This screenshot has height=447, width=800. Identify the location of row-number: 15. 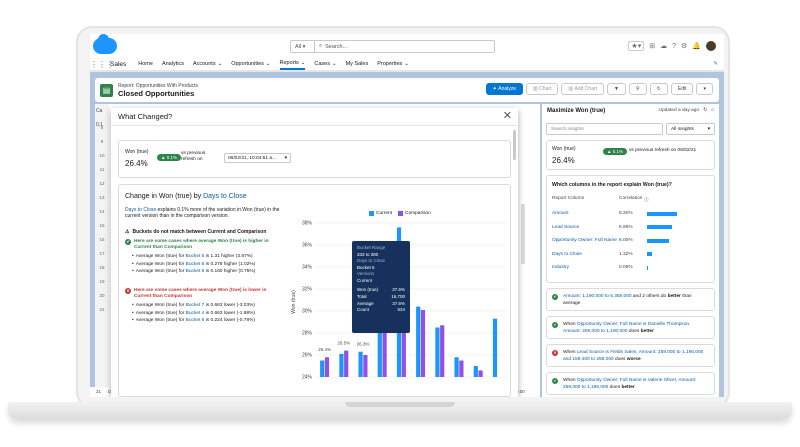
(102, 225).